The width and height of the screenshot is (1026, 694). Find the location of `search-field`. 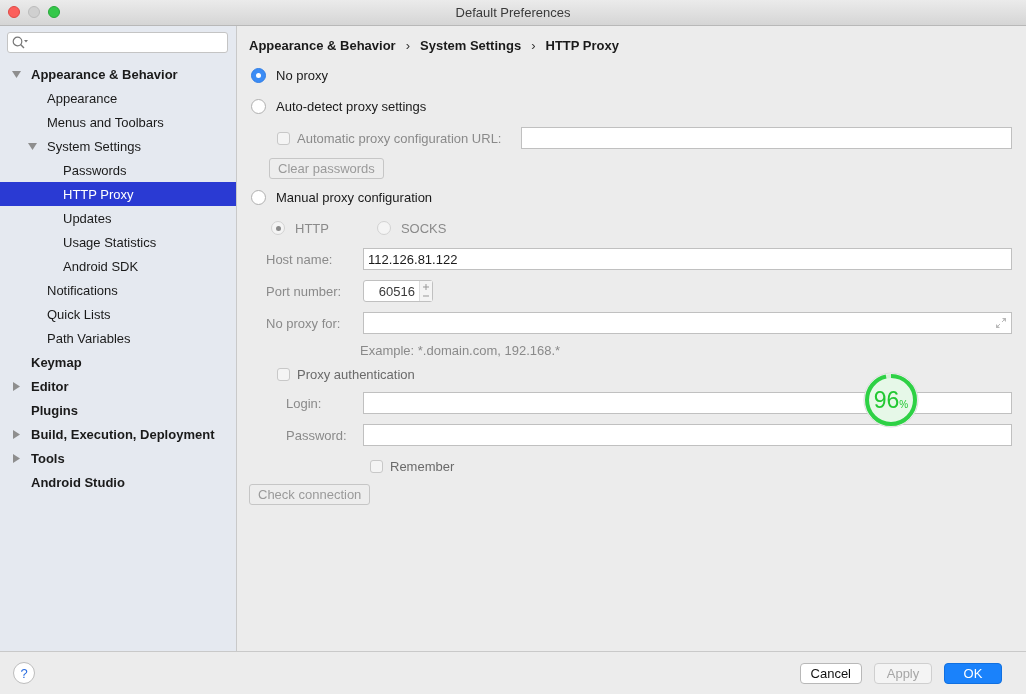

search-field is located at coordinates (117, 42).